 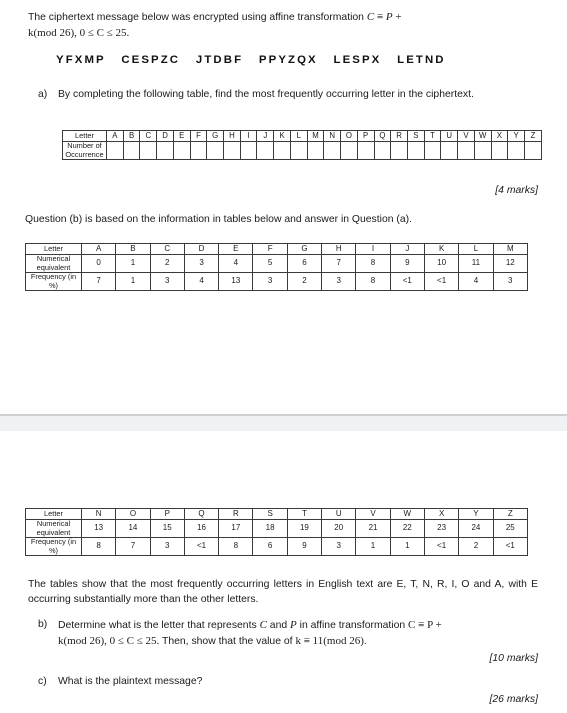 What do you see at coordinates (277, 249) in the screenshot?
I see `table-row-letter-header: Letter A B C D E F G H I J K L M` at bounding box center [277, 249].